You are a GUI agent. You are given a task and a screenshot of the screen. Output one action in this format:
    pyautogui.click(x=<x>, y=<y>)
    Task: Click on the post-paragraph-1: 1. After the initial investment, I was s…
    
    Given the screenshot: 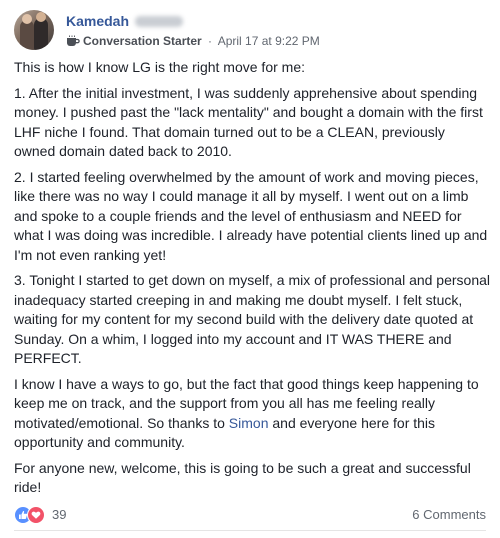 What is the action you would take?
    pyautogui.click(x=248, y=122)
    